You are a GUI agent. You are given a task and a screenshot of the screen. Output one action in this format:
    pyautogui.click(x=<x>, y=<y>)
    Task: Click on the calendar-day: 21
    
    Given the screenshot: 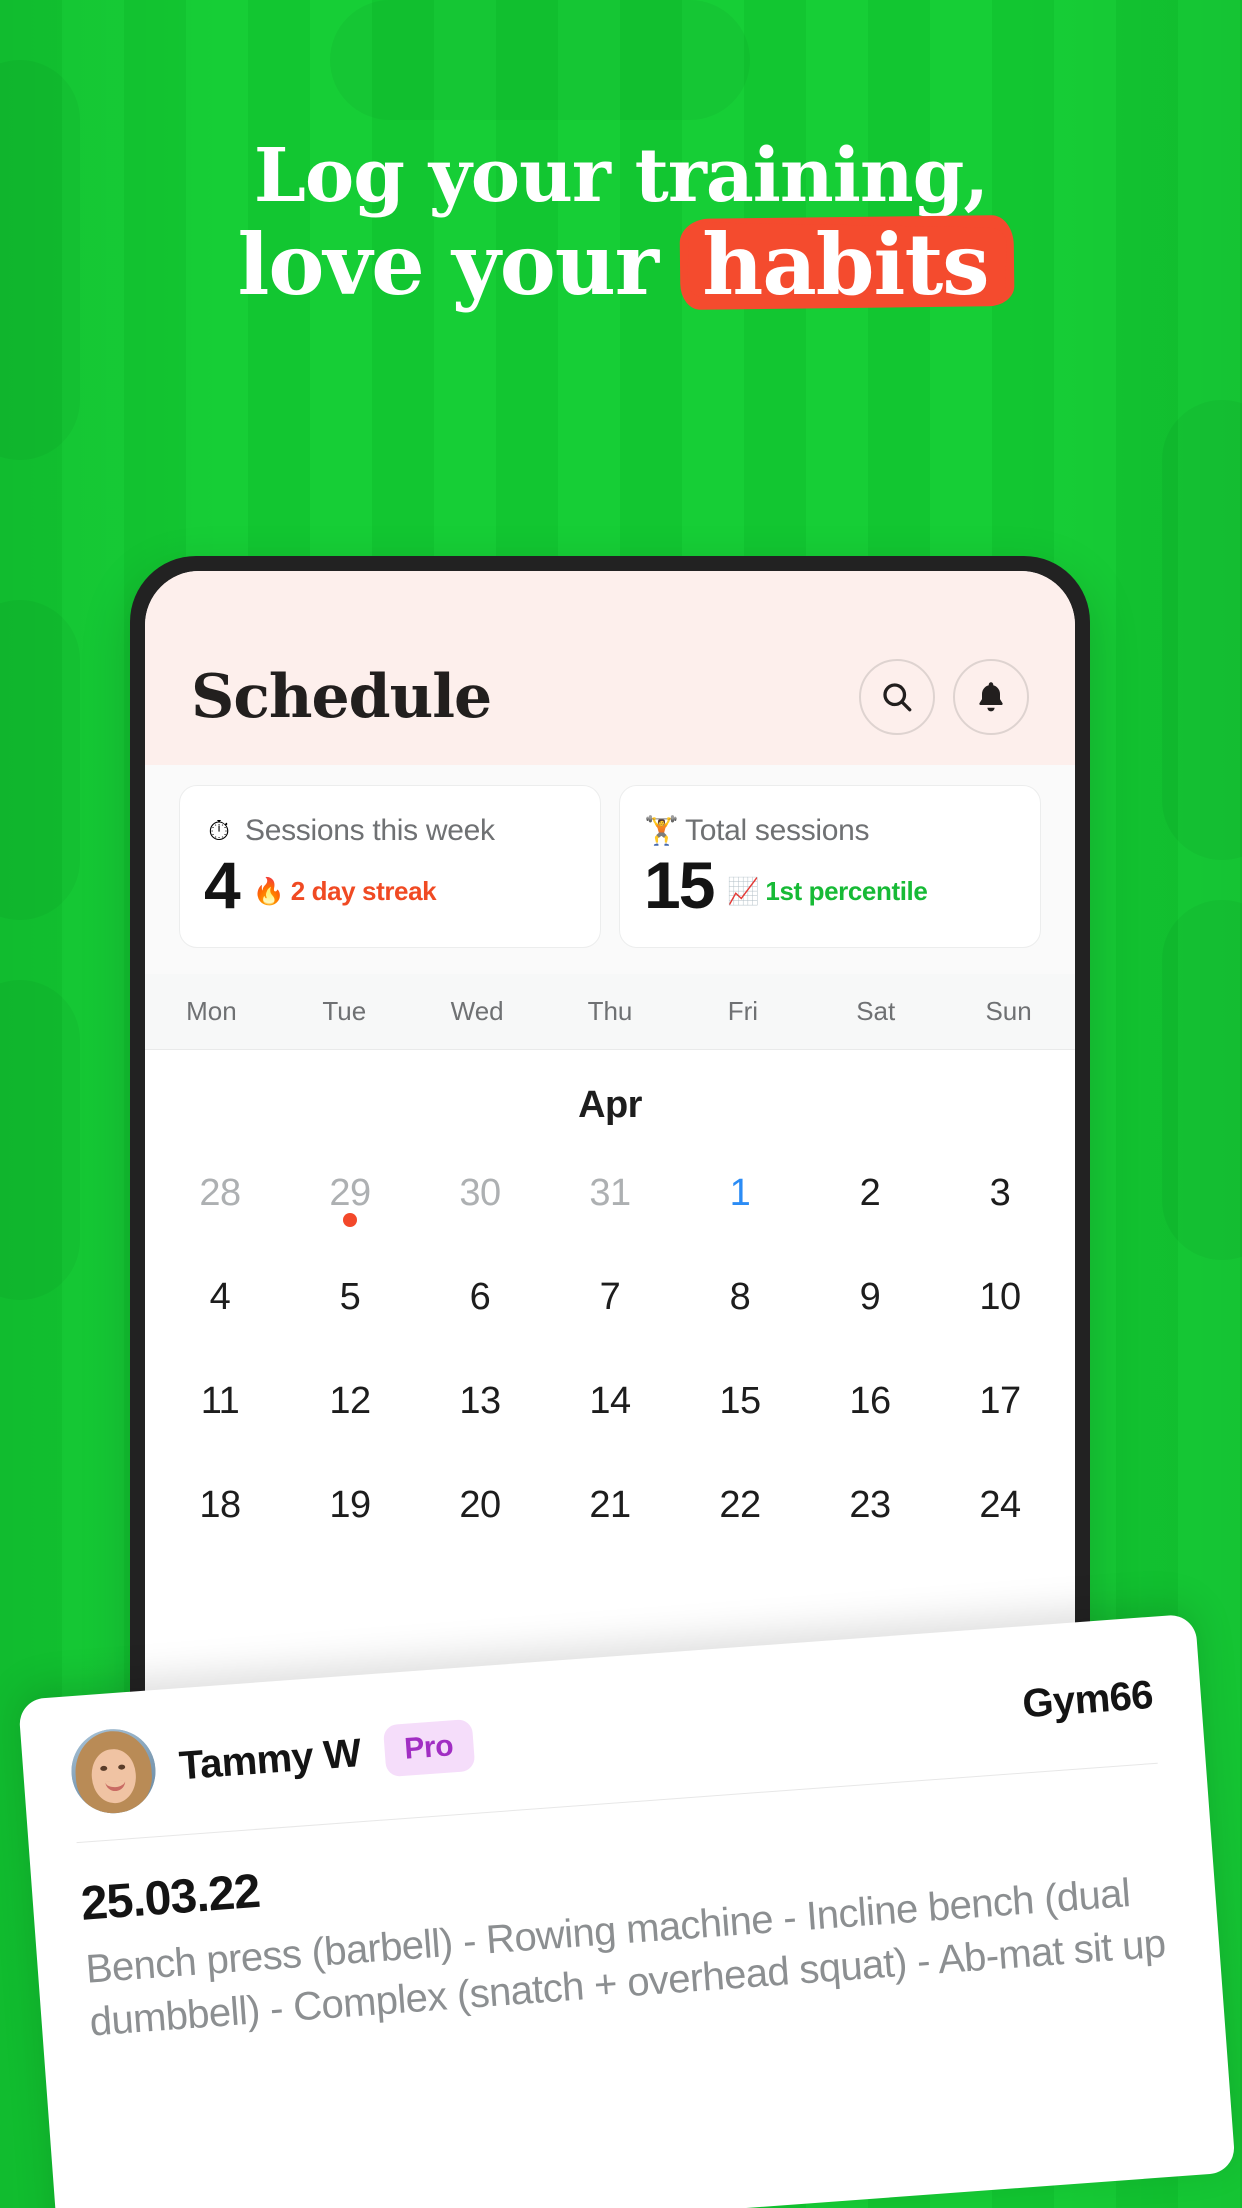 What is the action you would take?
    pyautogui.click(x=610, y=1505)
    